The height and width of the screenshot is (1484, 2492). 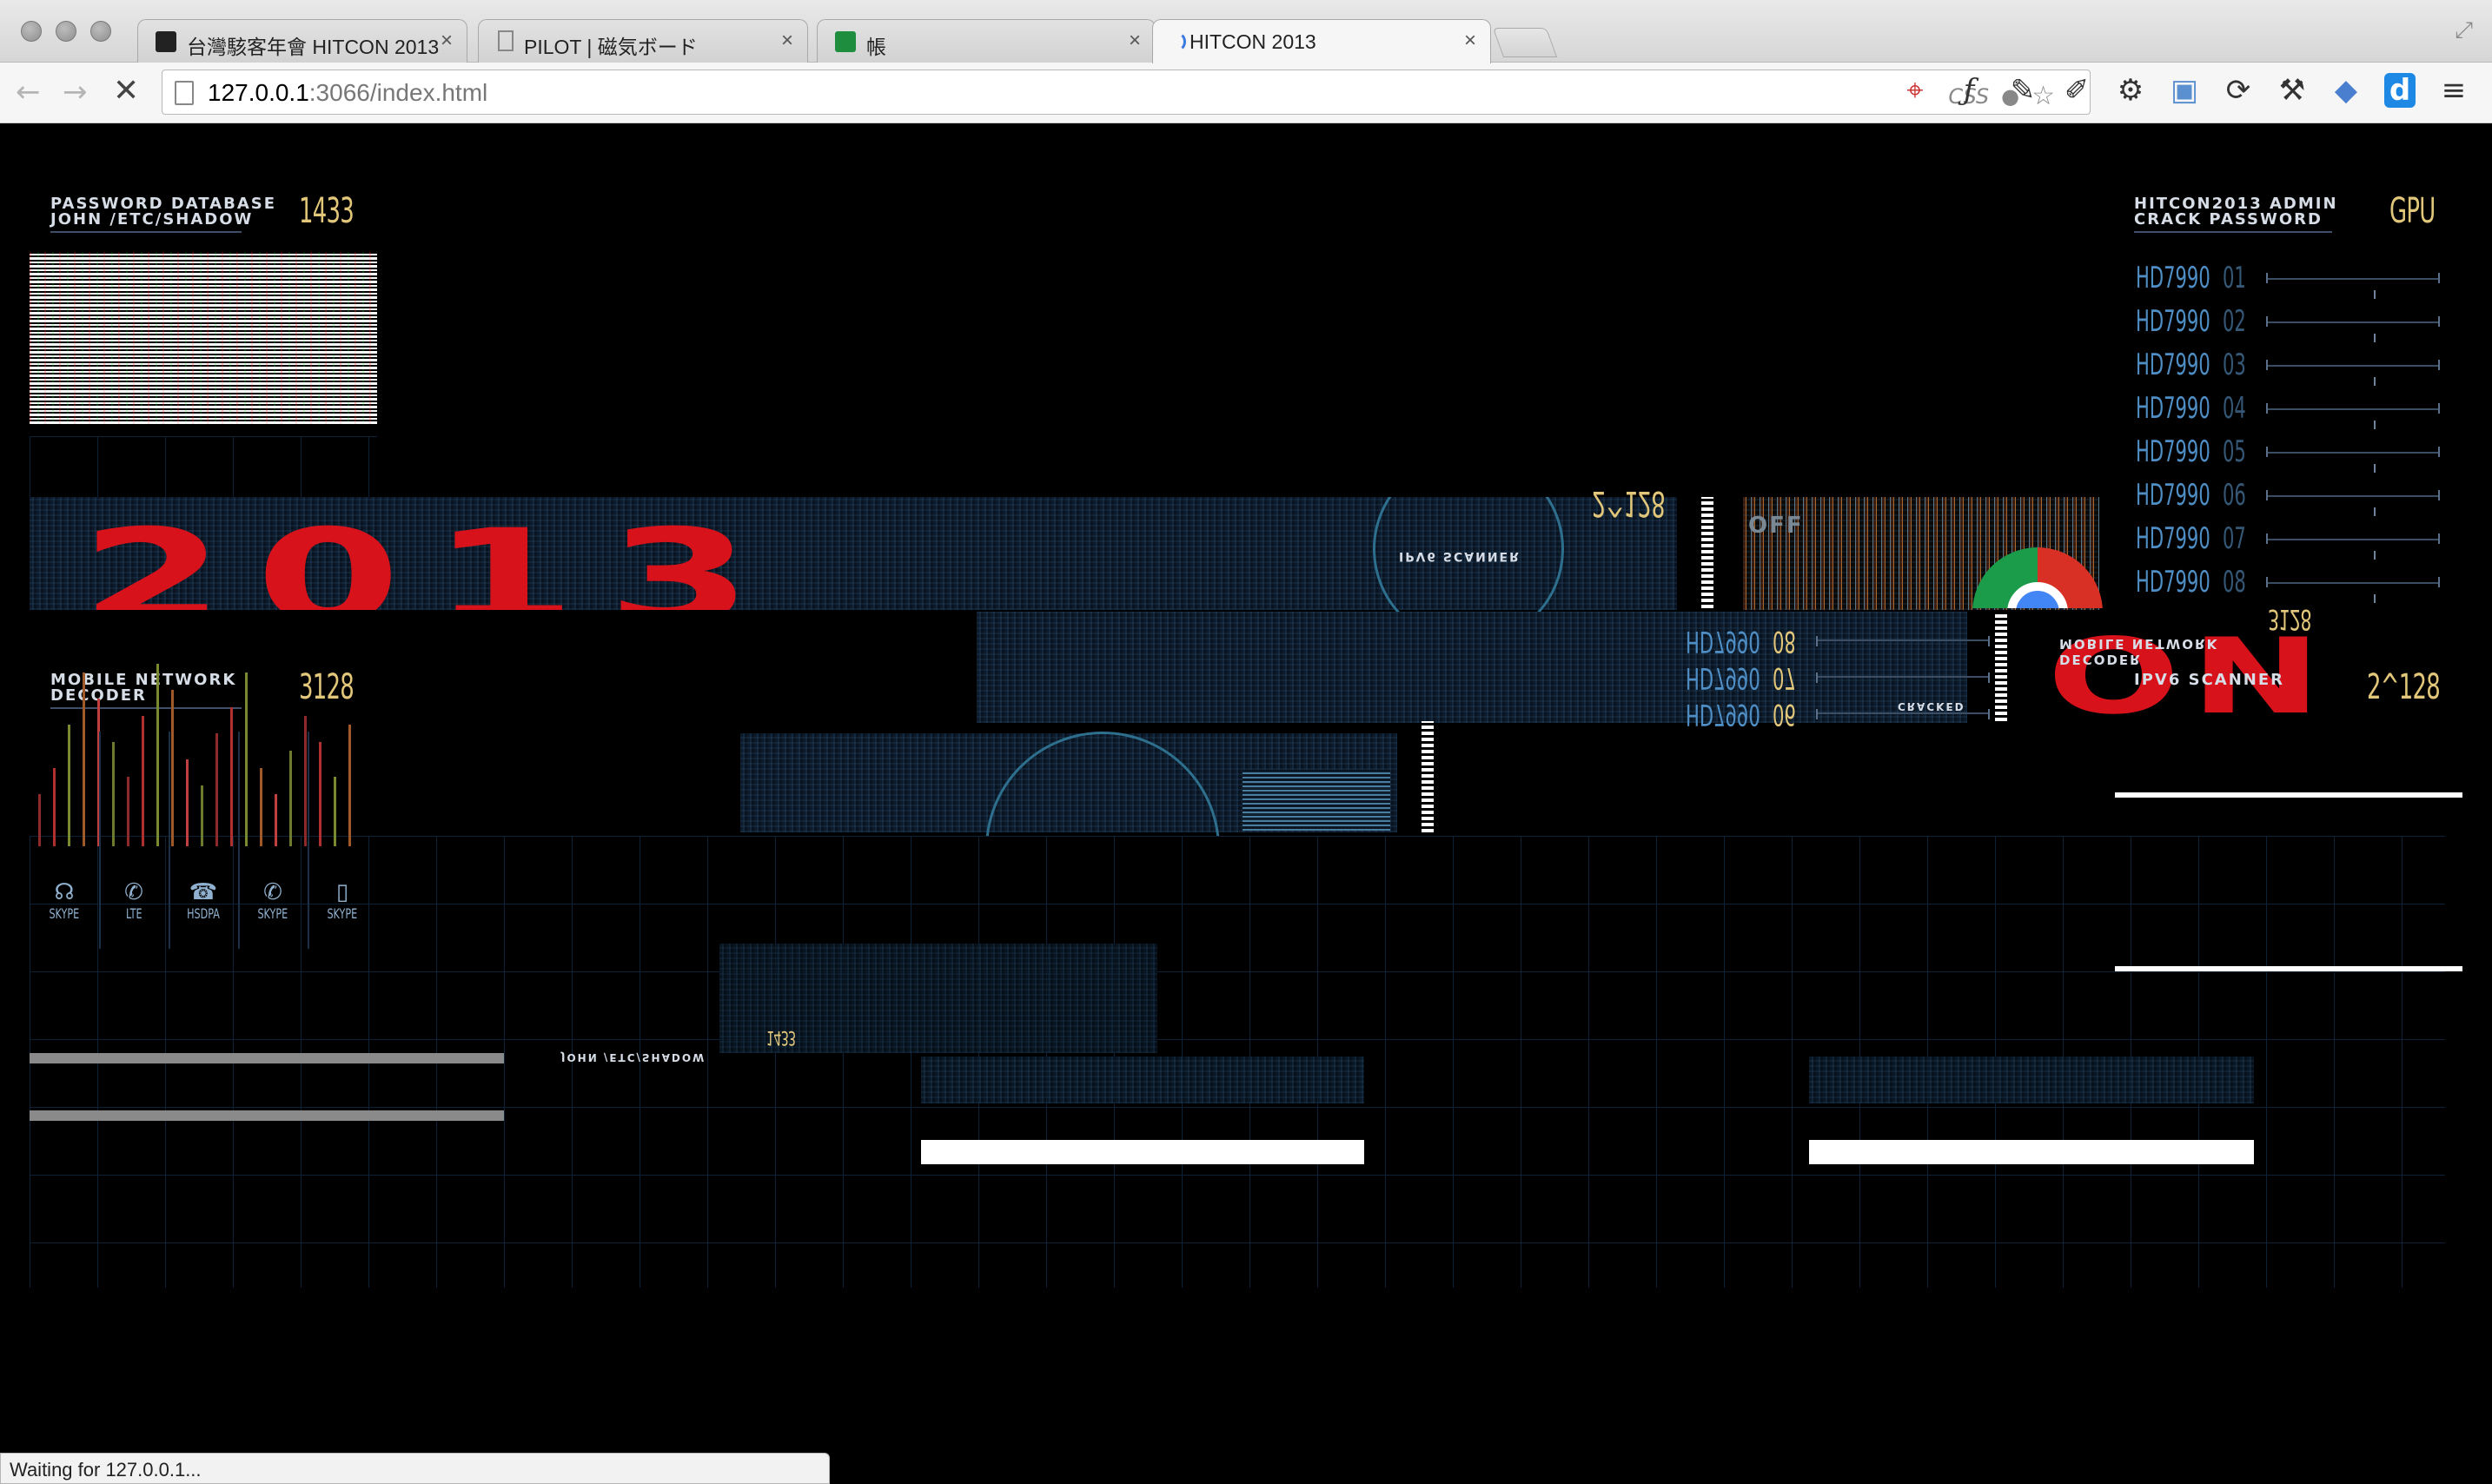 What do you see at coordinates (2412, 211) in the screenshot?
I see `gpu-label: GPU` at bounding box center [2412, 211].